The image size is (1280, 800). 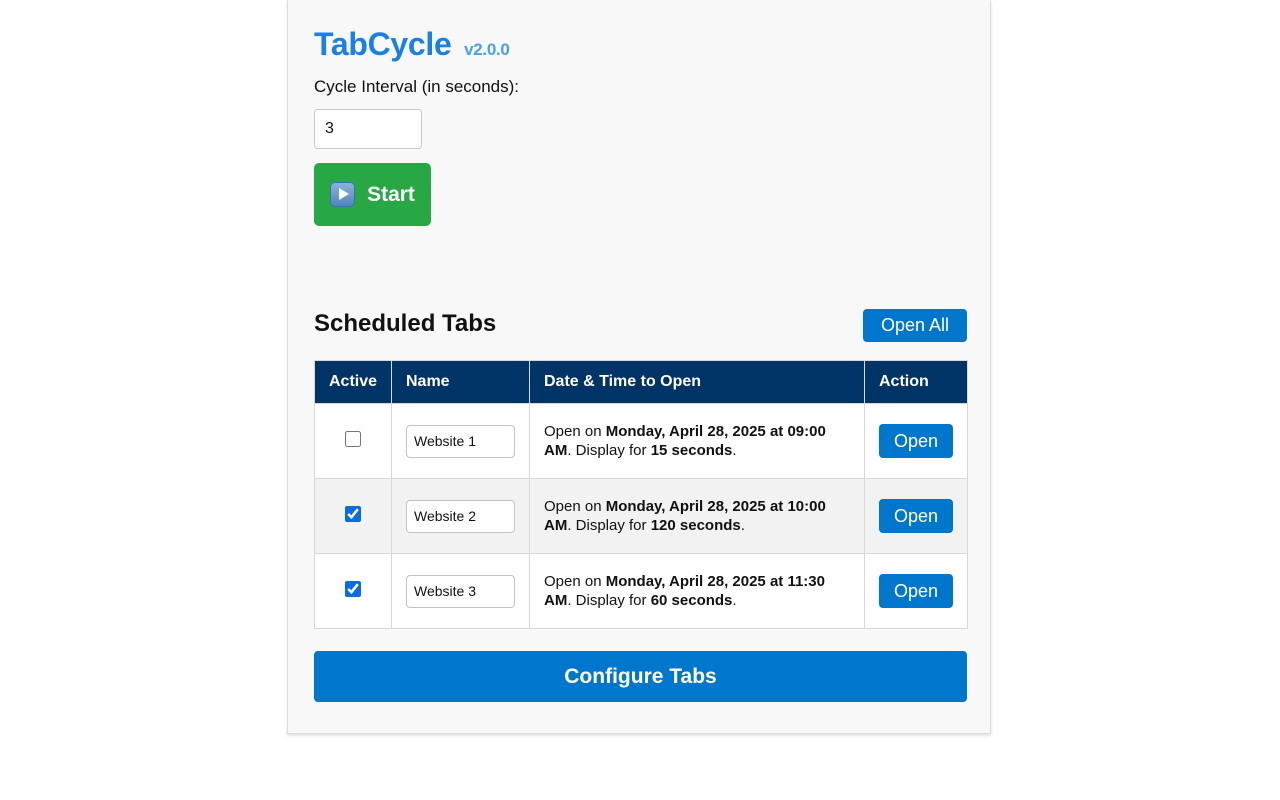 I want to click on start-button: Start, so click(x=372, y=194).